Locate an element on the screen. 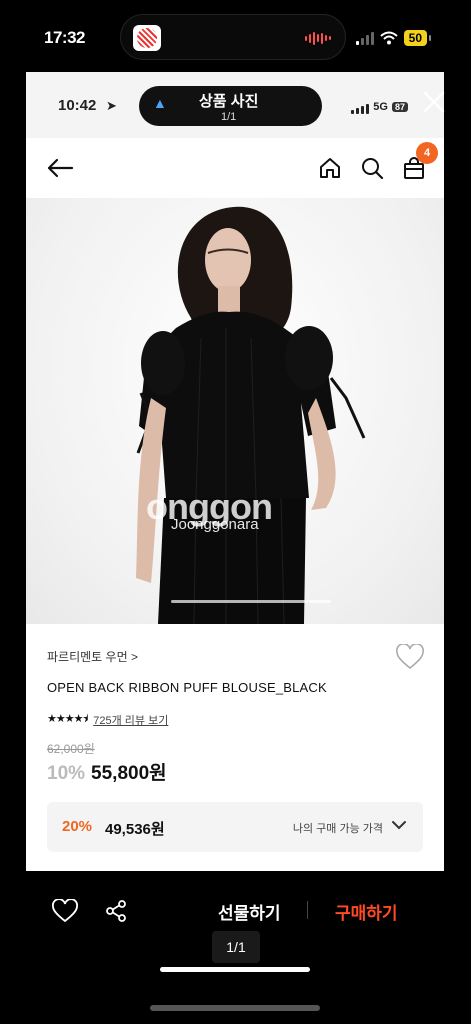 The height and width of the screenshot is (1024, 471). my-price: 49,536원 is located at coordinates (135, 829).